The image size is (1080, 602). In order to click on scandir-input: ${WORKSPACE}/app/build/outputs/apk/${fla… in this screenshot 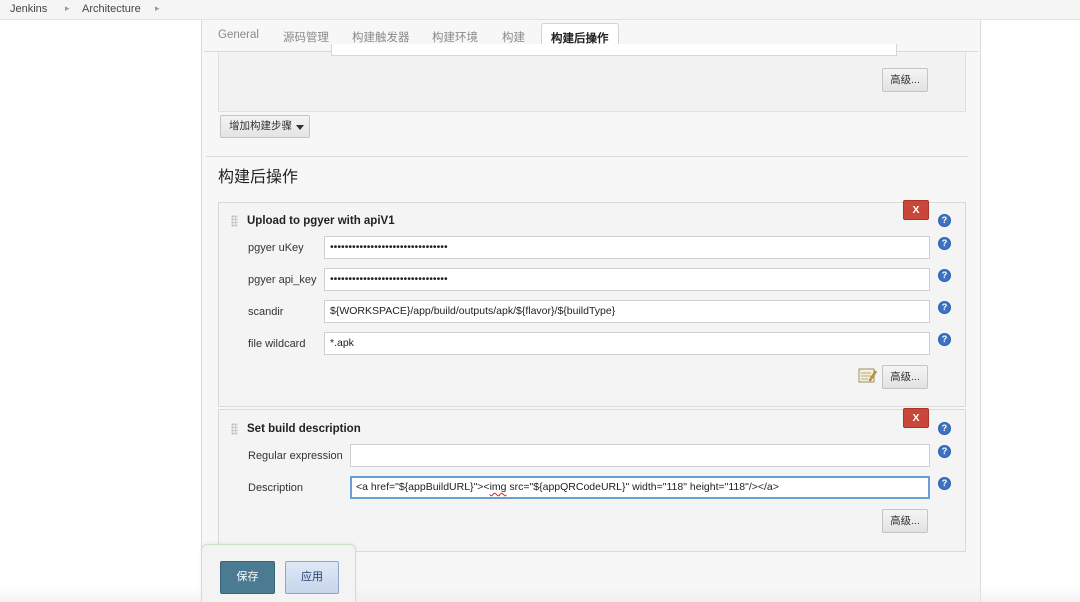, I will do `click(627, 311)`.